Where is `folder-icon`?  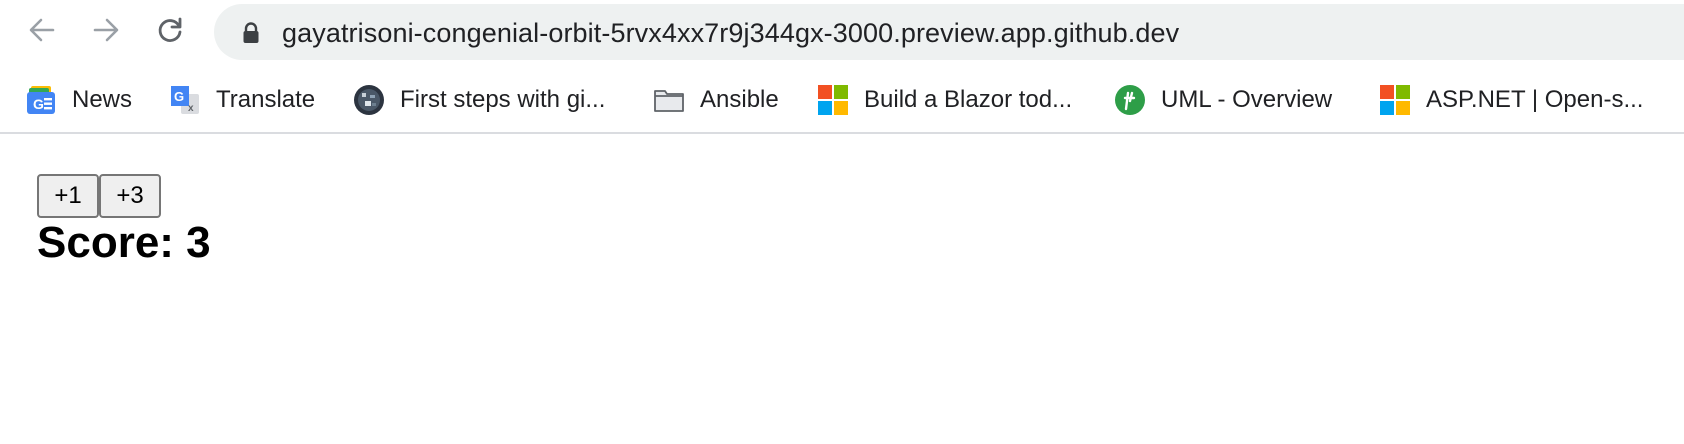
folder-icon is located at coordinates (669, 100).